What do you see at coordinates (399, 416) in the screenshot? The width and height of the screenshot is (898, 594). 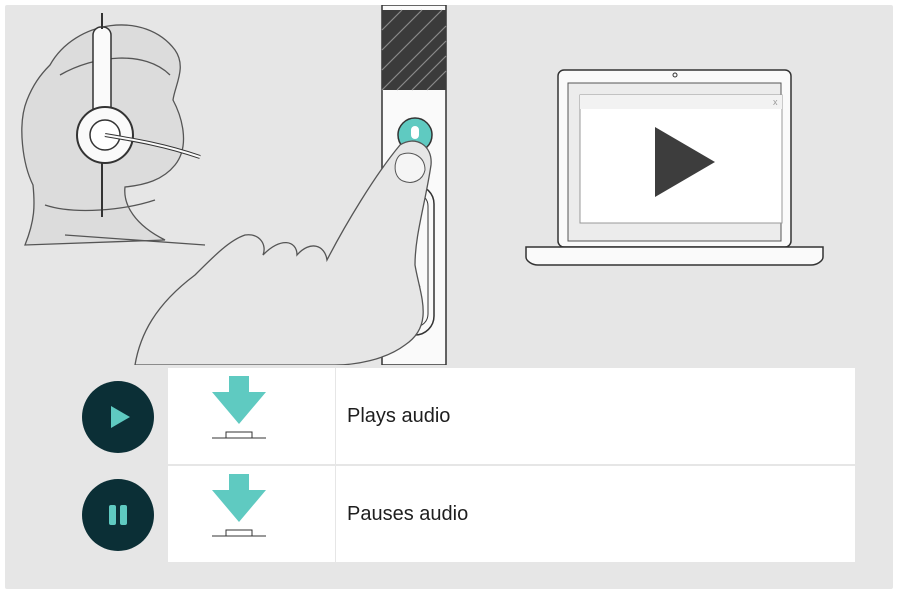 I see `row-label: Plays audio` at bounding box center [399, 416].